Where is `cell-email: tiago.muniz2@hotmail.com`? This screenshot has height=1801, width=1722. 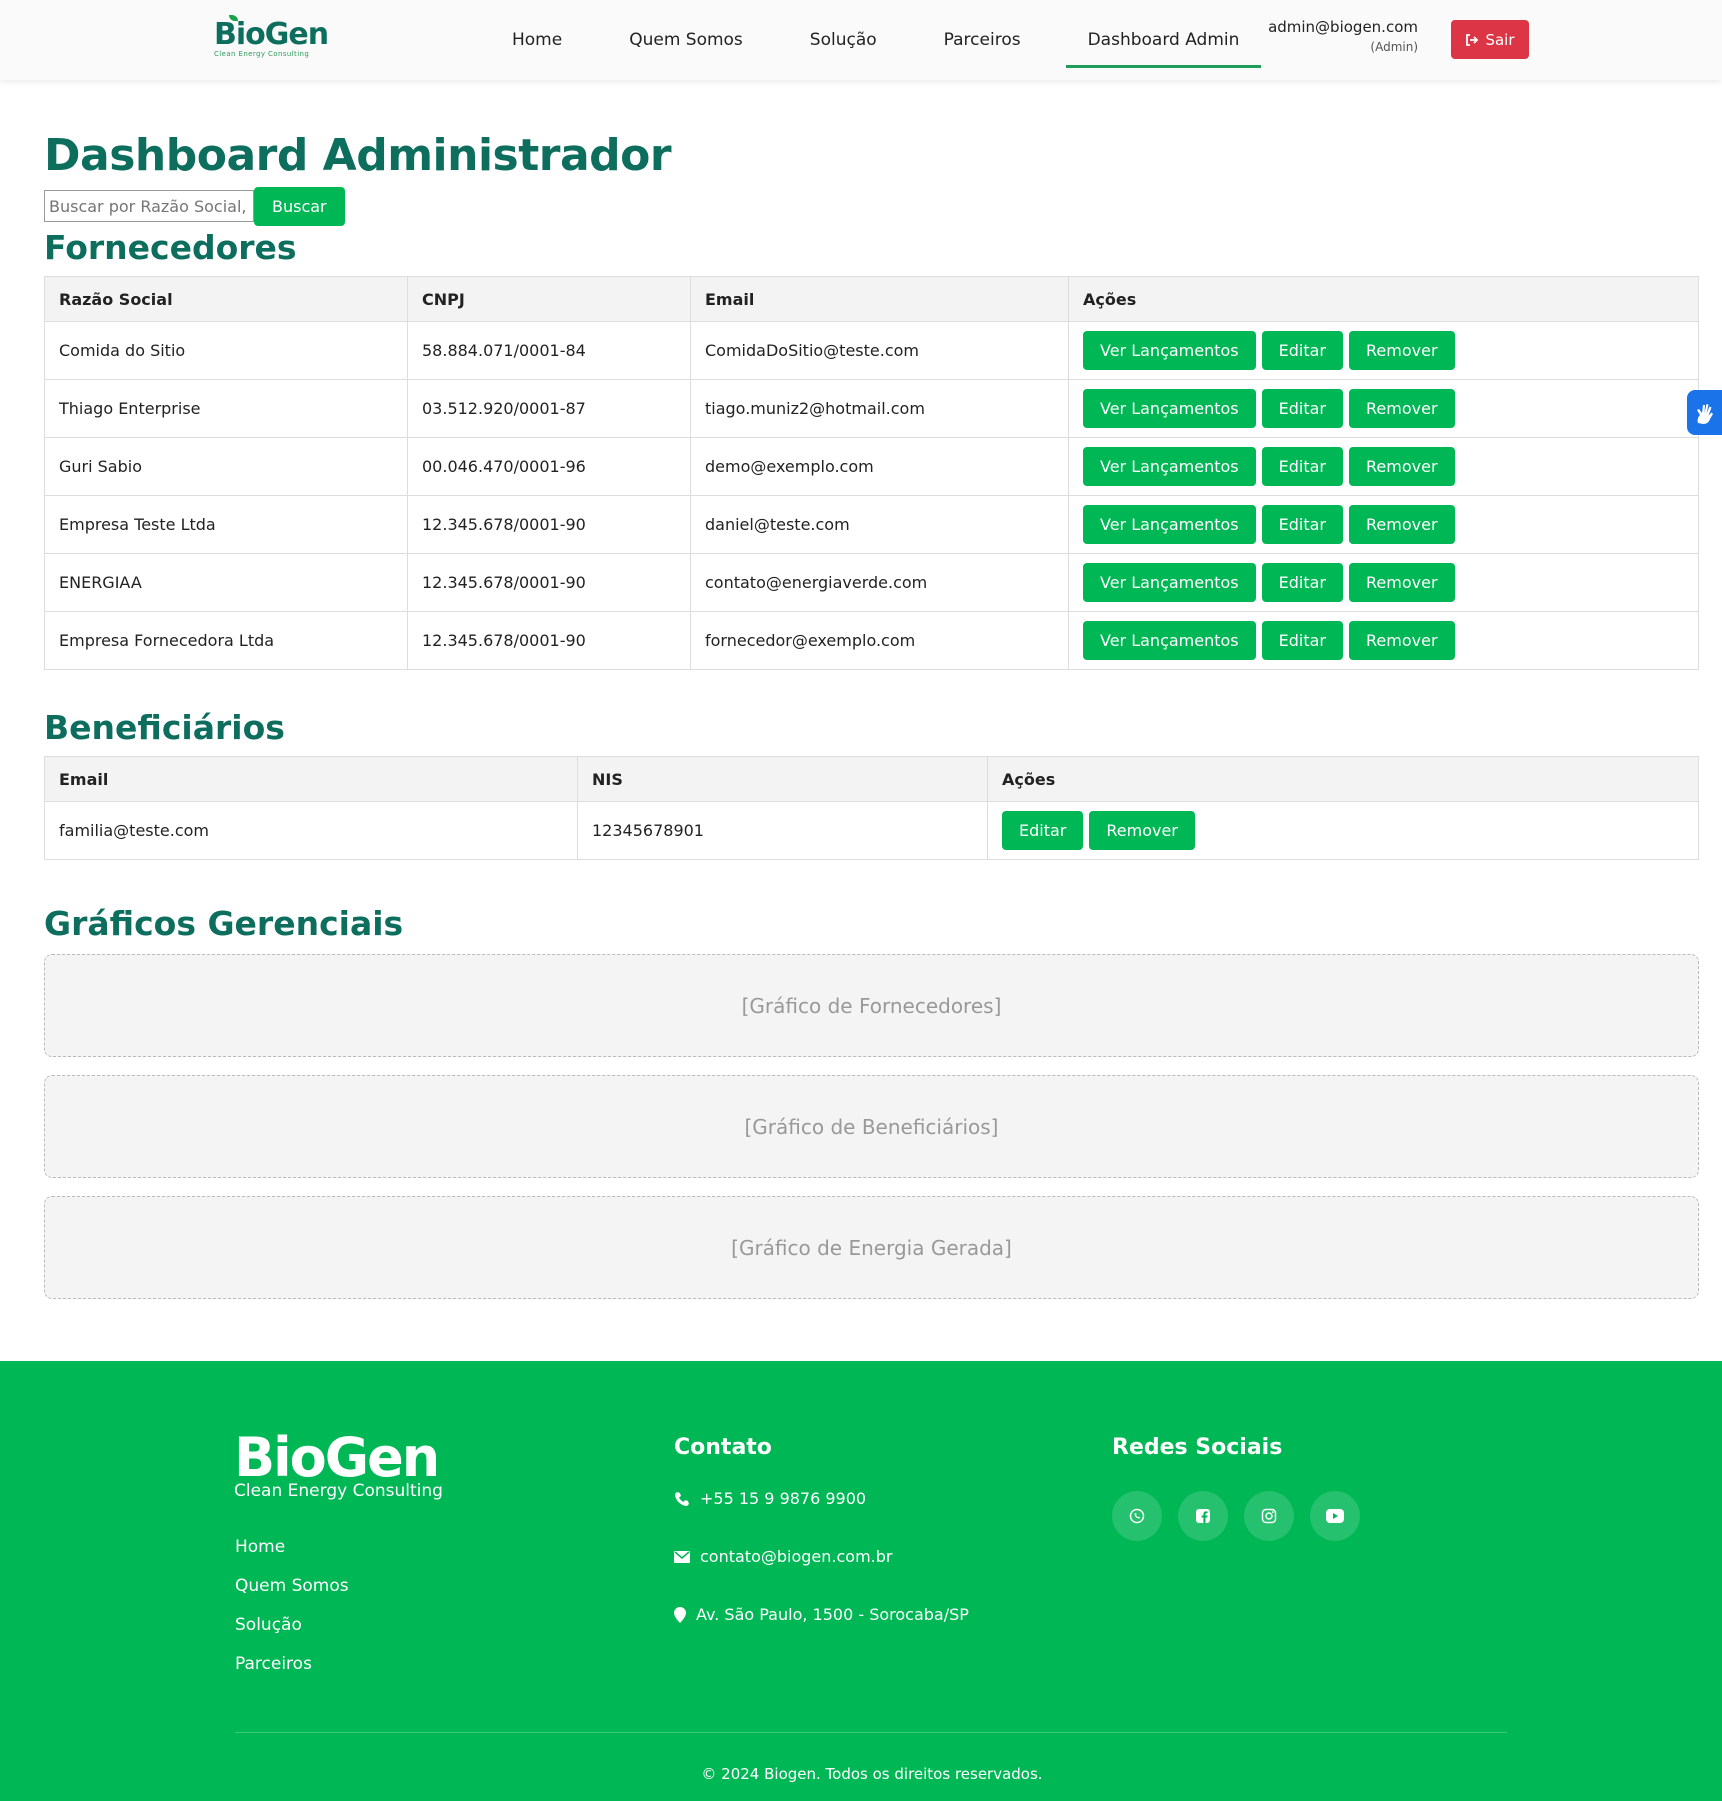
cell-email: tiago.muniz2@hotmail.com is located at coordinates (879, 408).